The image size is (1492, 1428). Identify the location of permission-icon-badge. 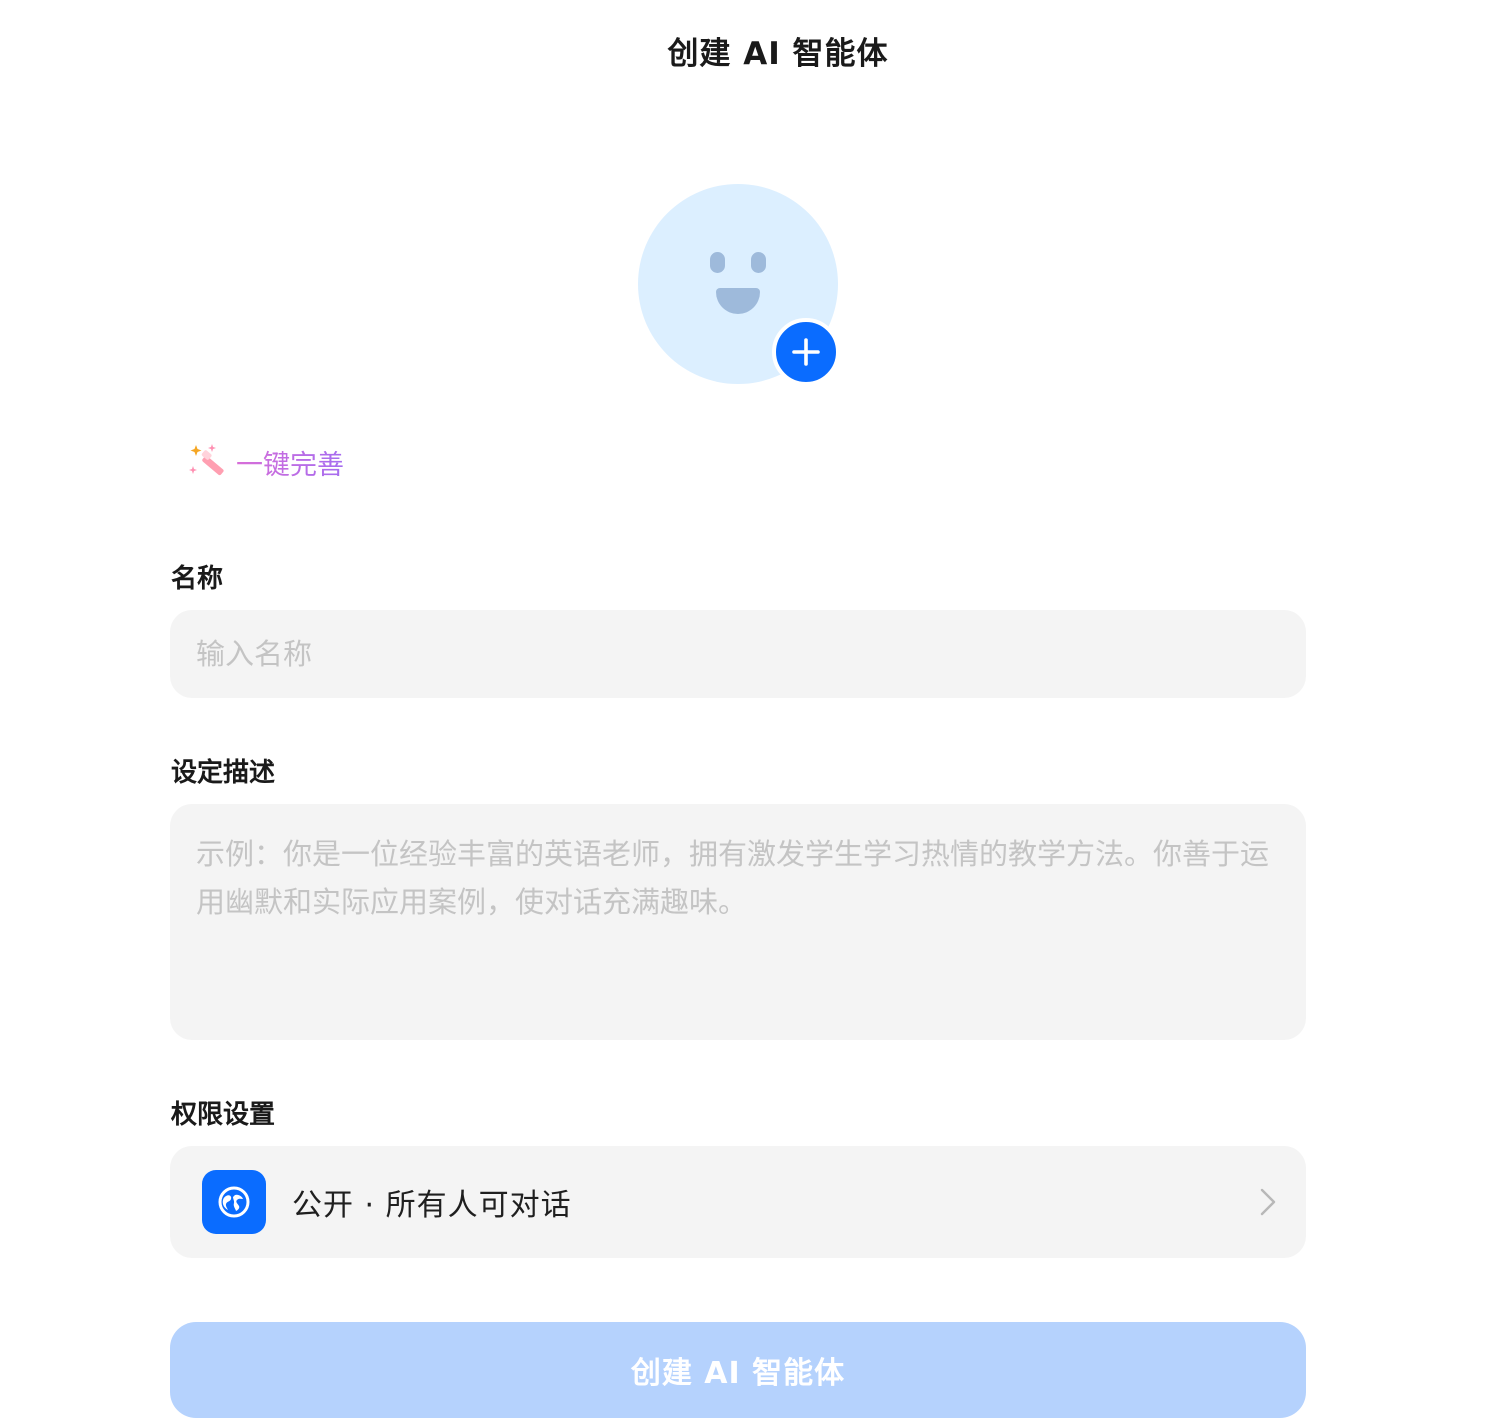
(234, 1202).